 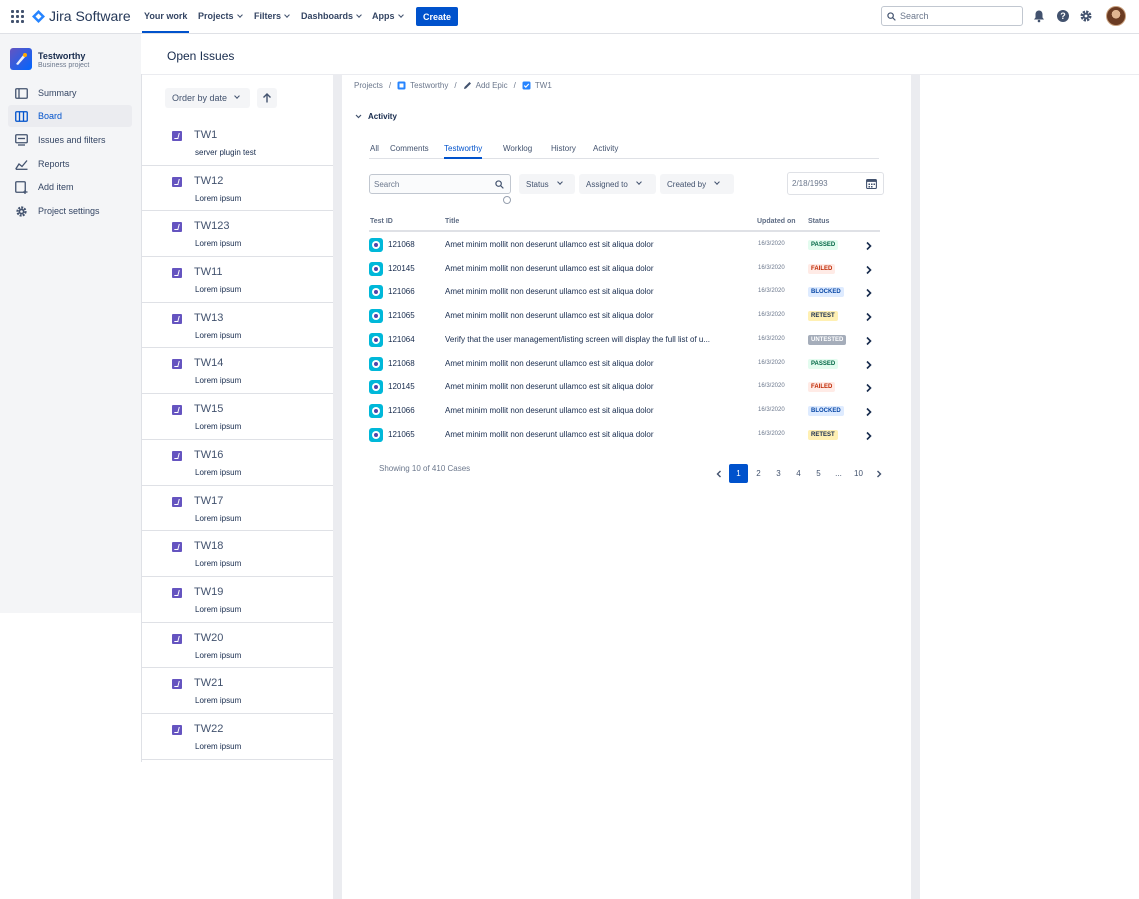 I want to click on column-updated-on: Updated on, so click(x=776, y=221).